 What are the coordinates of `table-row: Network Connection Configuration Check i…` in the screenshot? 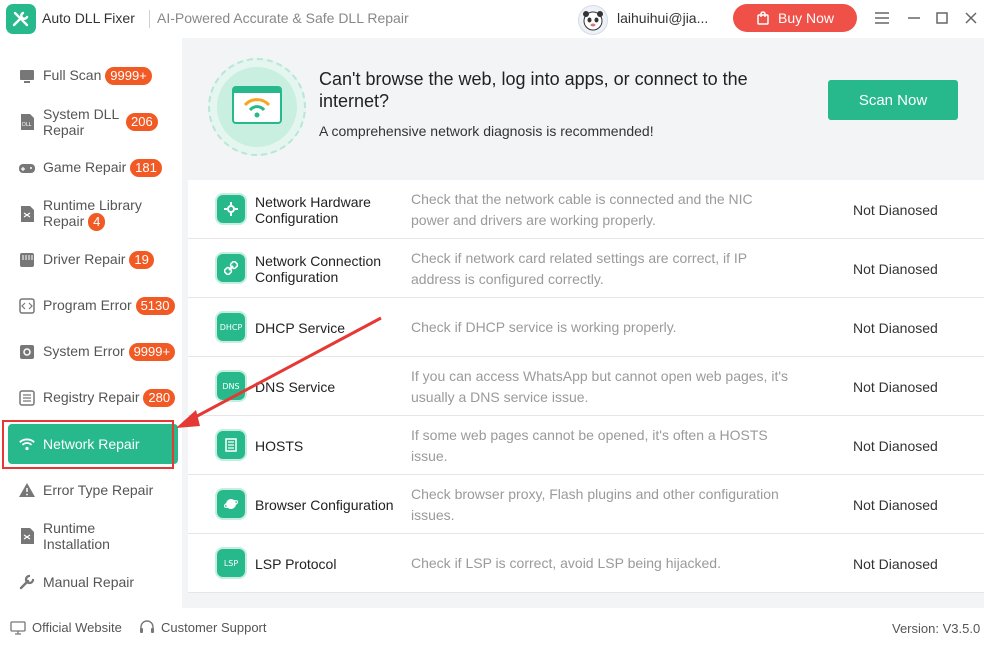 It's located at (586, 268).